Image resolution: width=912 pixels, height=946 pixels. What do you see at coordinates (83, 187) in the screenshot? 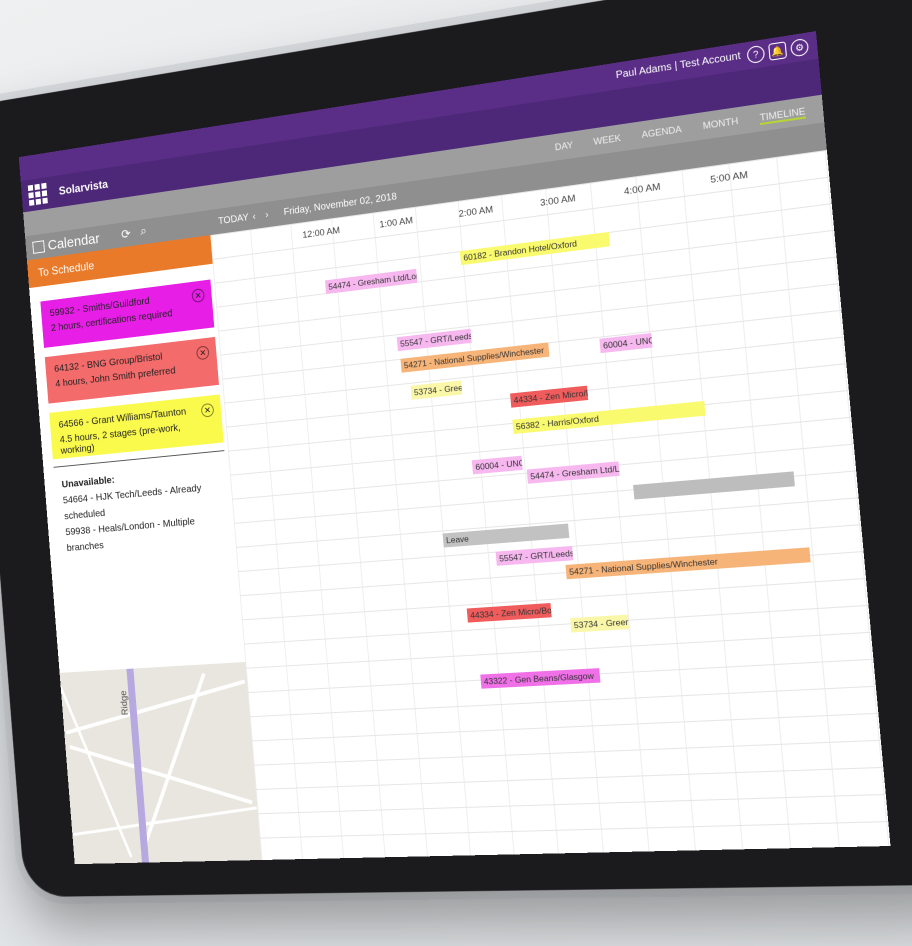
I see `app-name: Solarvista` at bounding box center [83, 187].